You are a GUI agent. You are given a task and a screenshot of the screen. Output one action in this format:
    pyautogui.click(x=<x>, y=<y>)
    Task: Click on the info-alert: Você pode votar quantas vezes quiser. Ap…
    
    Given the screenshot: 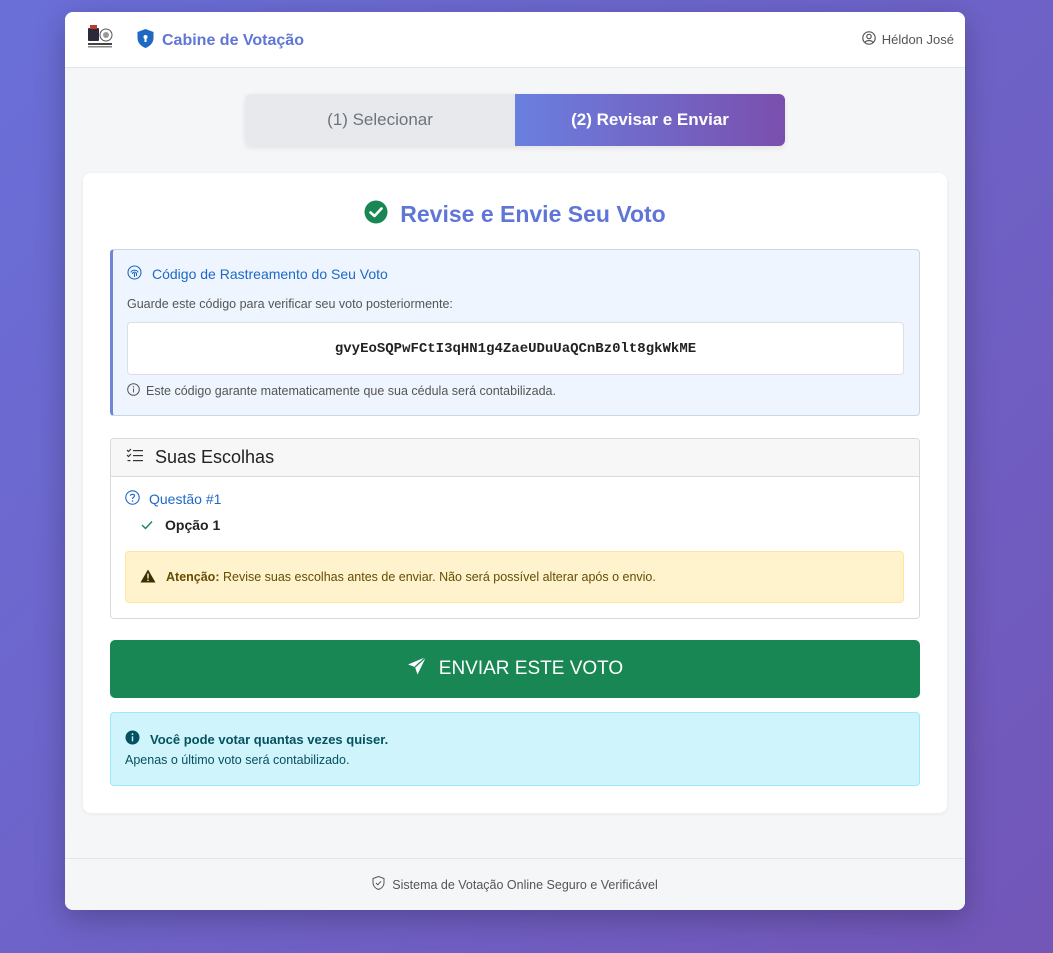 What is the action you would take?
    pyautogui.click(x=515, y=749)
    